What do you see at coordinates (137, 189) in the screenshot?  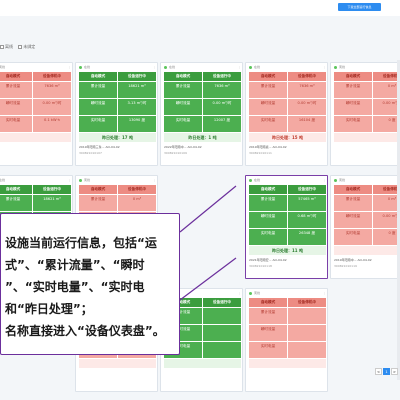 I see `run-state: 设备停机中` at bounding box center [137, 189].